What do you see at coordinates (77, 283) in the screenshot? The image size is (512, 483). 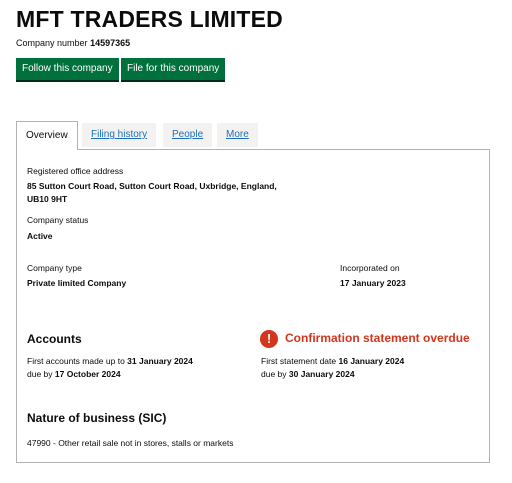 I see `company-type-value: Private limited Company` at bounding box center [77, 283].